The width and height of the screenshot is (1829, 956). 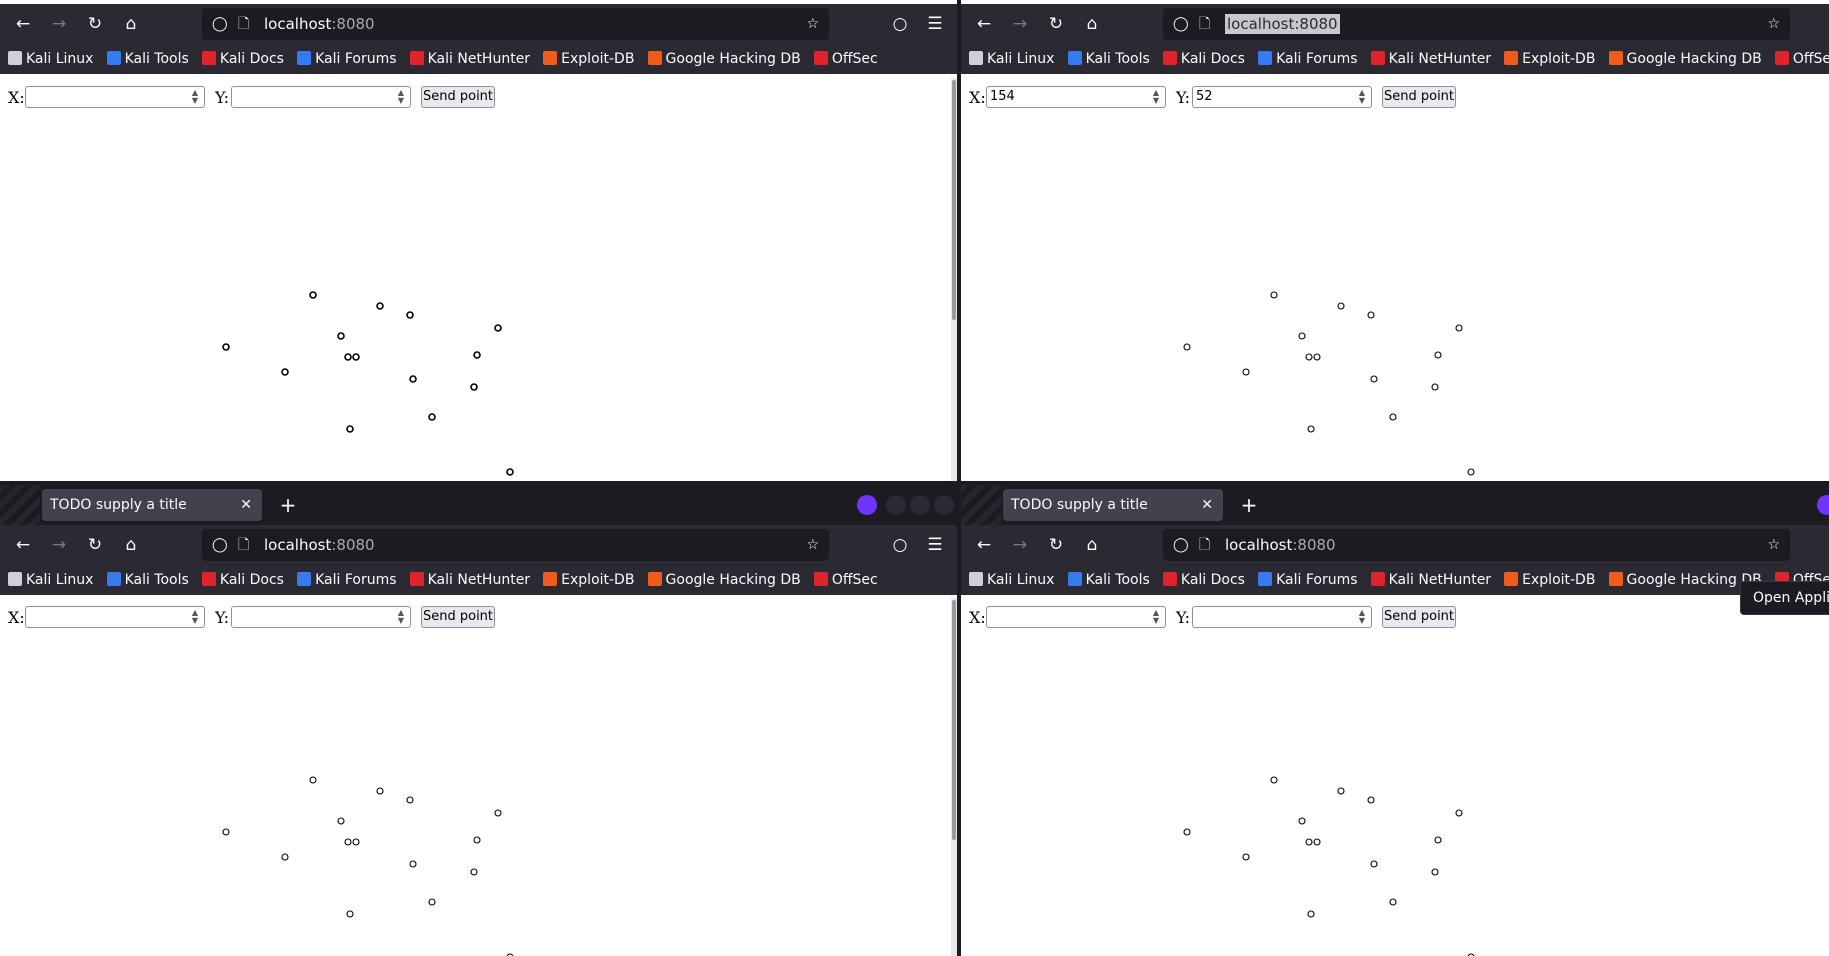 I want to click on y-input: 52 ▲ ▼, so click(x=1282, y=97).